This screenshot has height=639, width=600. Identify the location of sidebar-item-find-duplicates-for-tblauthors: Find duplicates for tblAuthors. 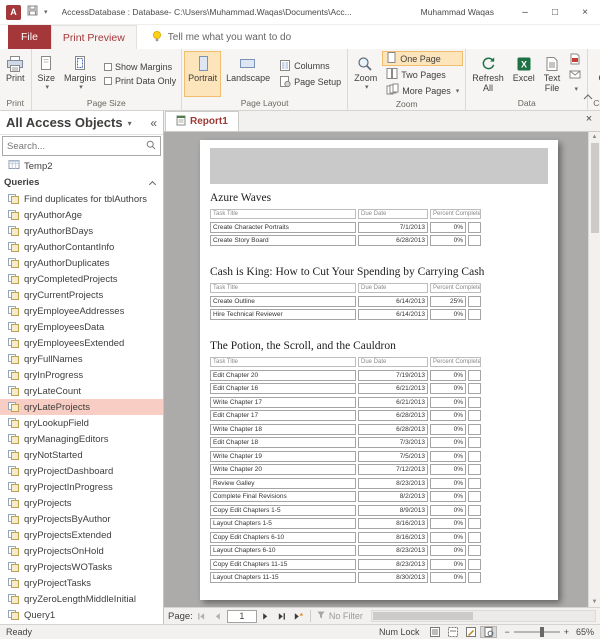
(81, 199).